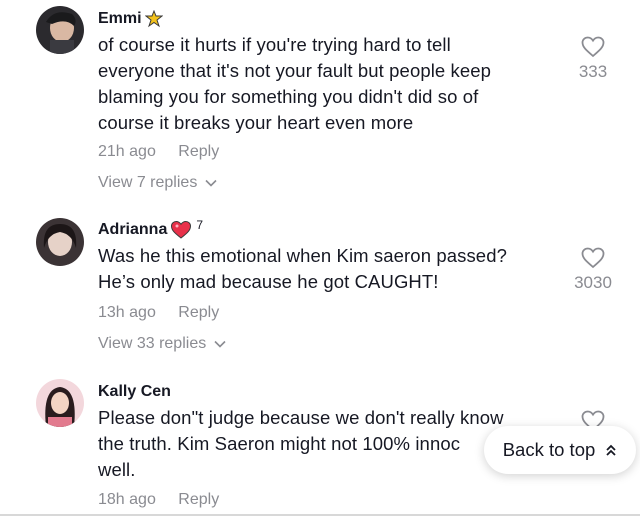 This screenshot has height=516, width=640. What do you see at coordinates (148, 182) in the screenshot?
I see `view-replies-label: View 7 replies` at bounding box center [148, 182].